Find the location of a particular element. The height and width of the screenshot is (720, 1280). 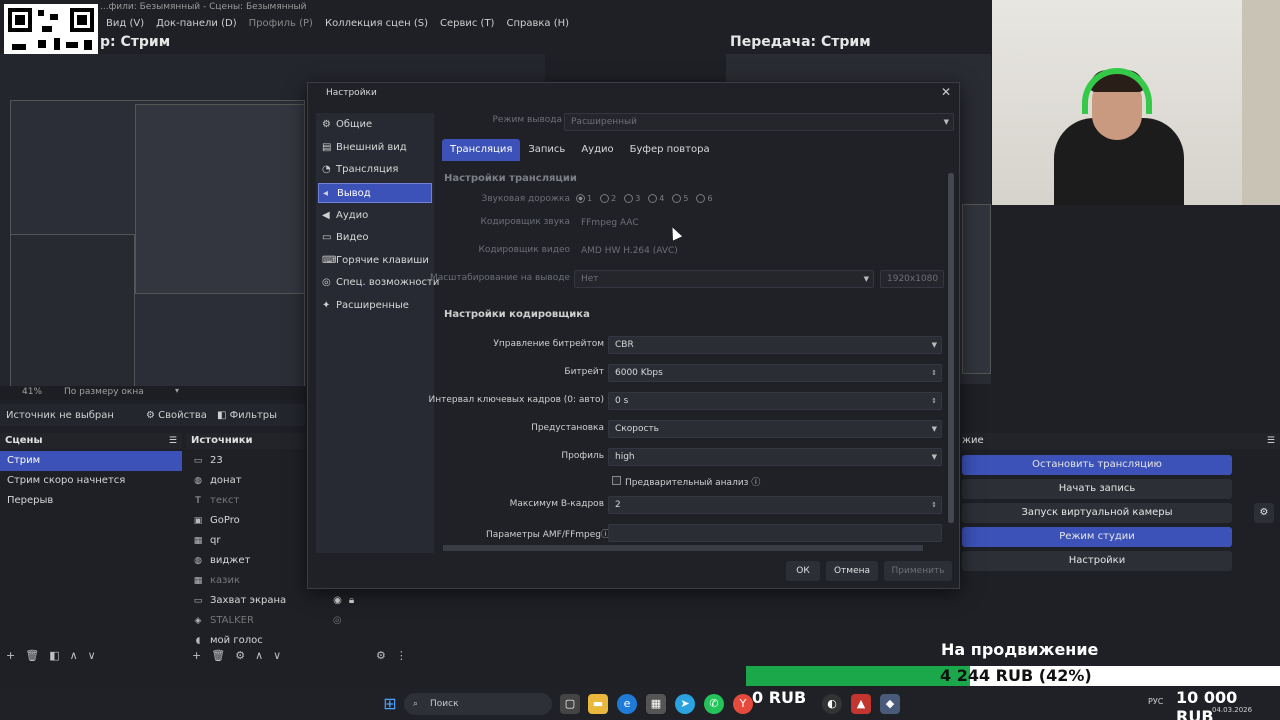

more-icon: ⋮ is located at coordinates (401, 655).